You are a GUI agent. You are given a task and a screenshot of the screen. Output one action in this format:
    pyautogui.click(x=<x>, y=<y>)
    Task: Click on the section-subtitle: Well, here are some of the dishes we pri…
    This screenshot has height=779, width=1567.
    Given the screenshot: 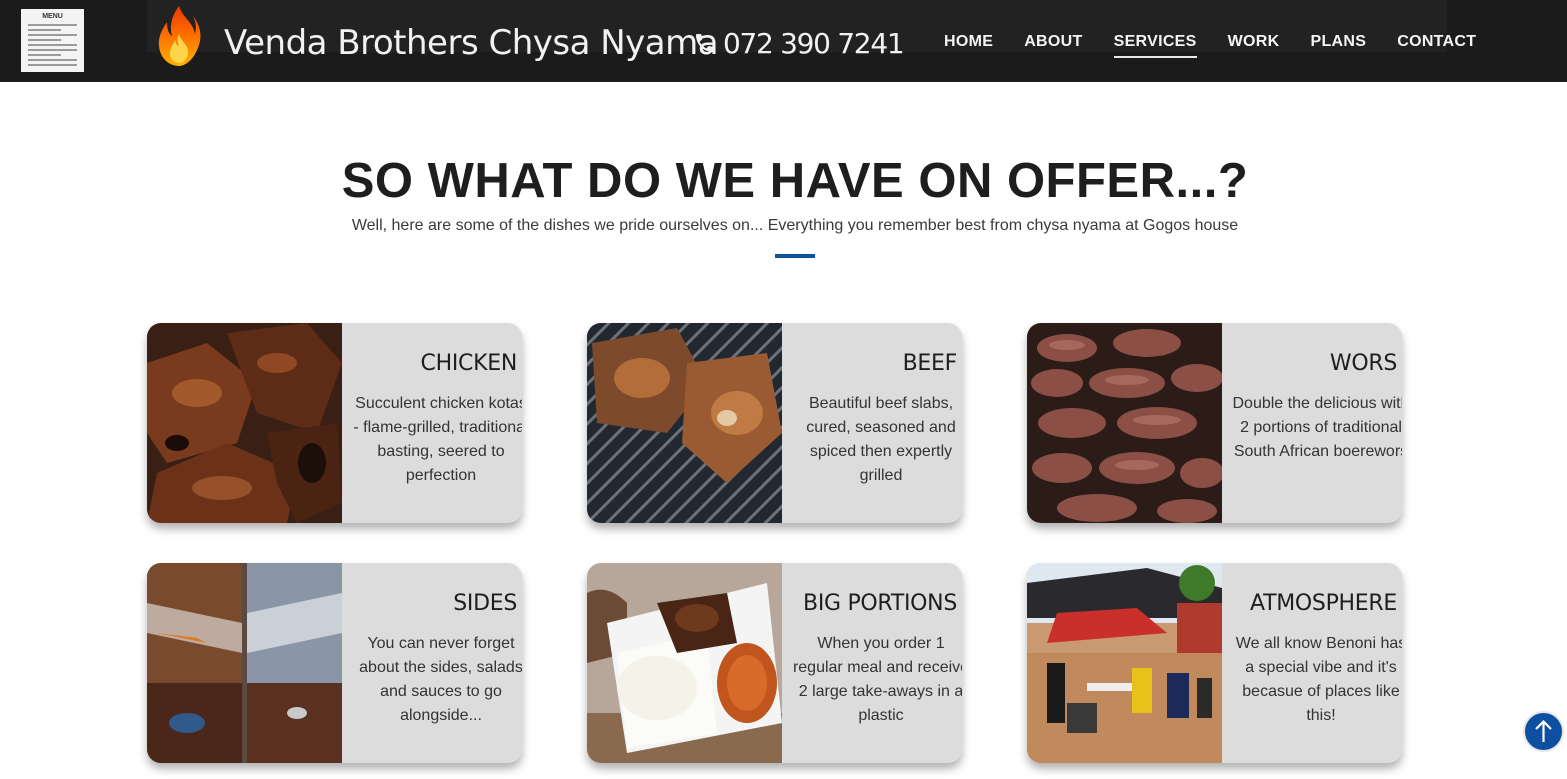 What is the action you would take?
    pyautogui.click(x=795, y=225)
    